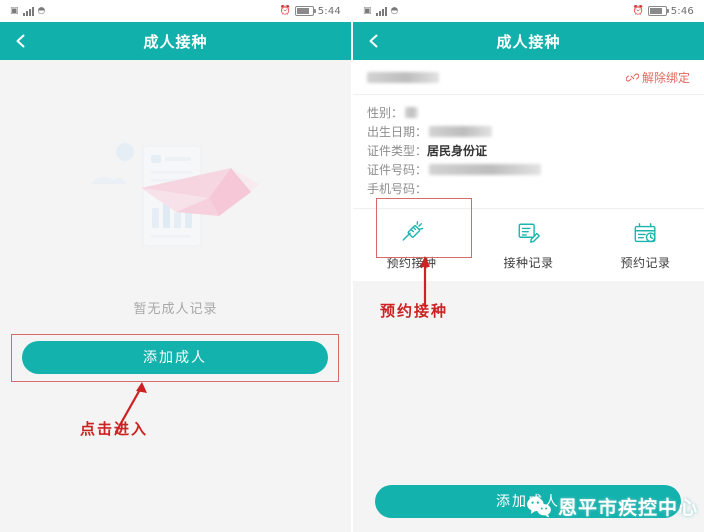 This screenshot has width=704, height=532. I want to click on field-label: 性别：, so click(385, 113).